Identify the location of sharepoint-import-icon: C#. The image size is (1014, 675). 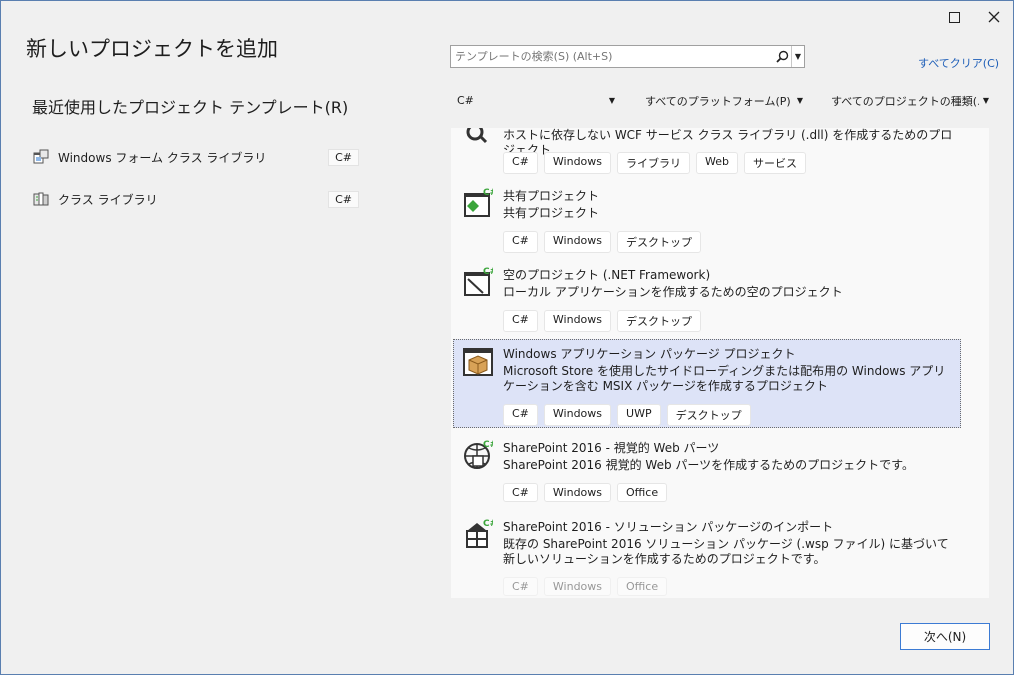
(479, 533).